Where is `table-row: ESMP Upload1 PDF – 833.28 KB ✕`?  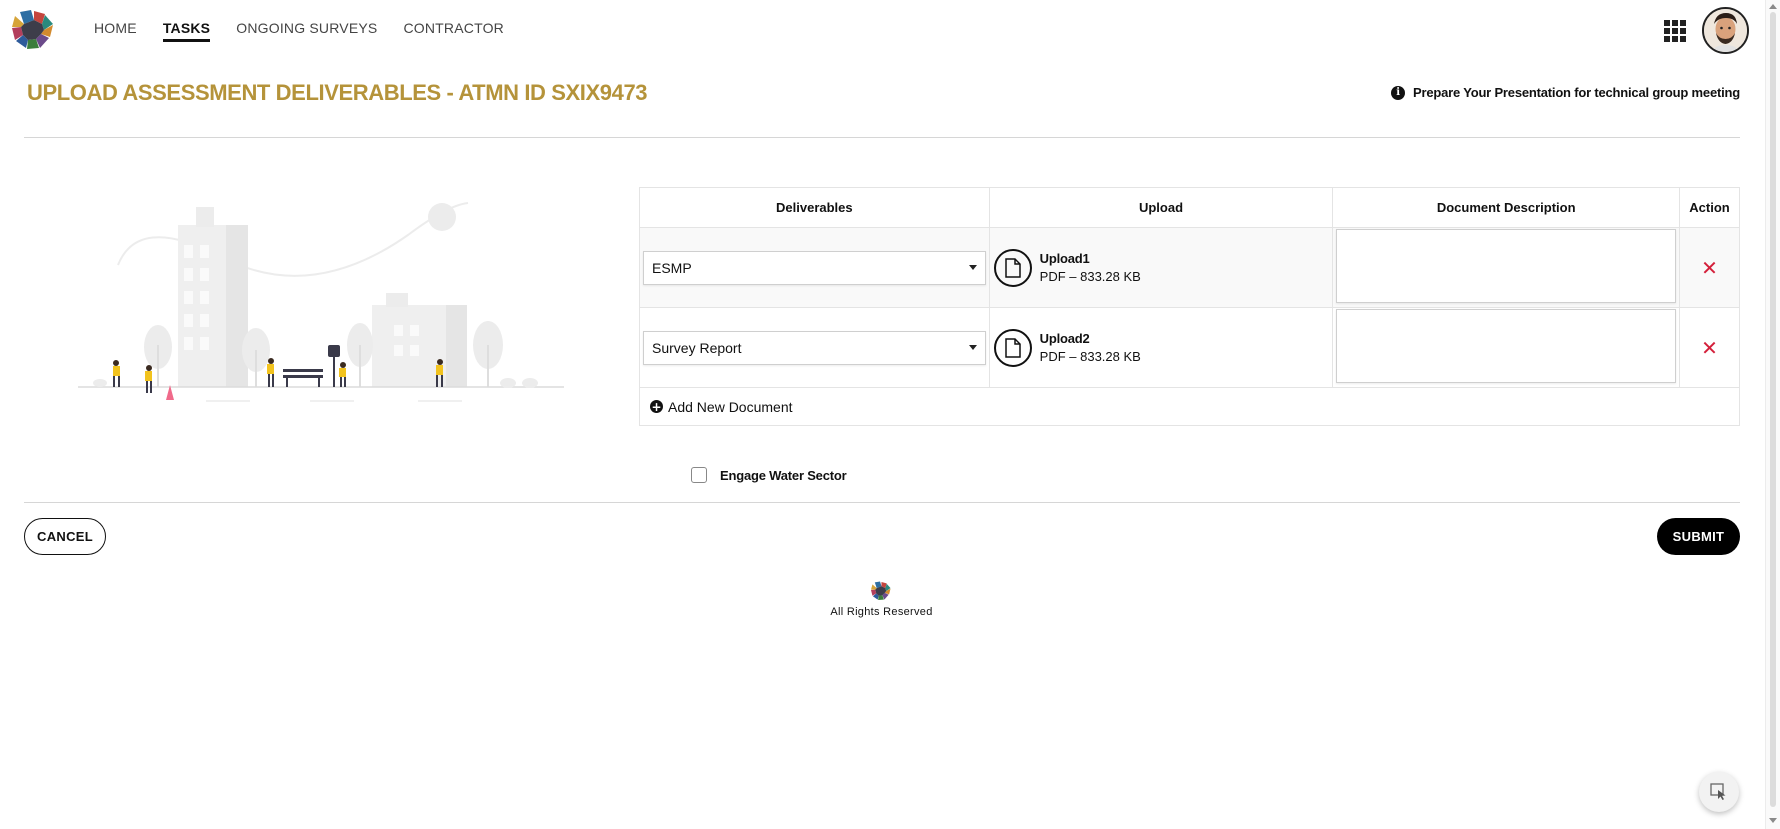 table-row: ESMP Upload1 PDF – 833.28 KB ✕ is located at coordinates (1189, 267).